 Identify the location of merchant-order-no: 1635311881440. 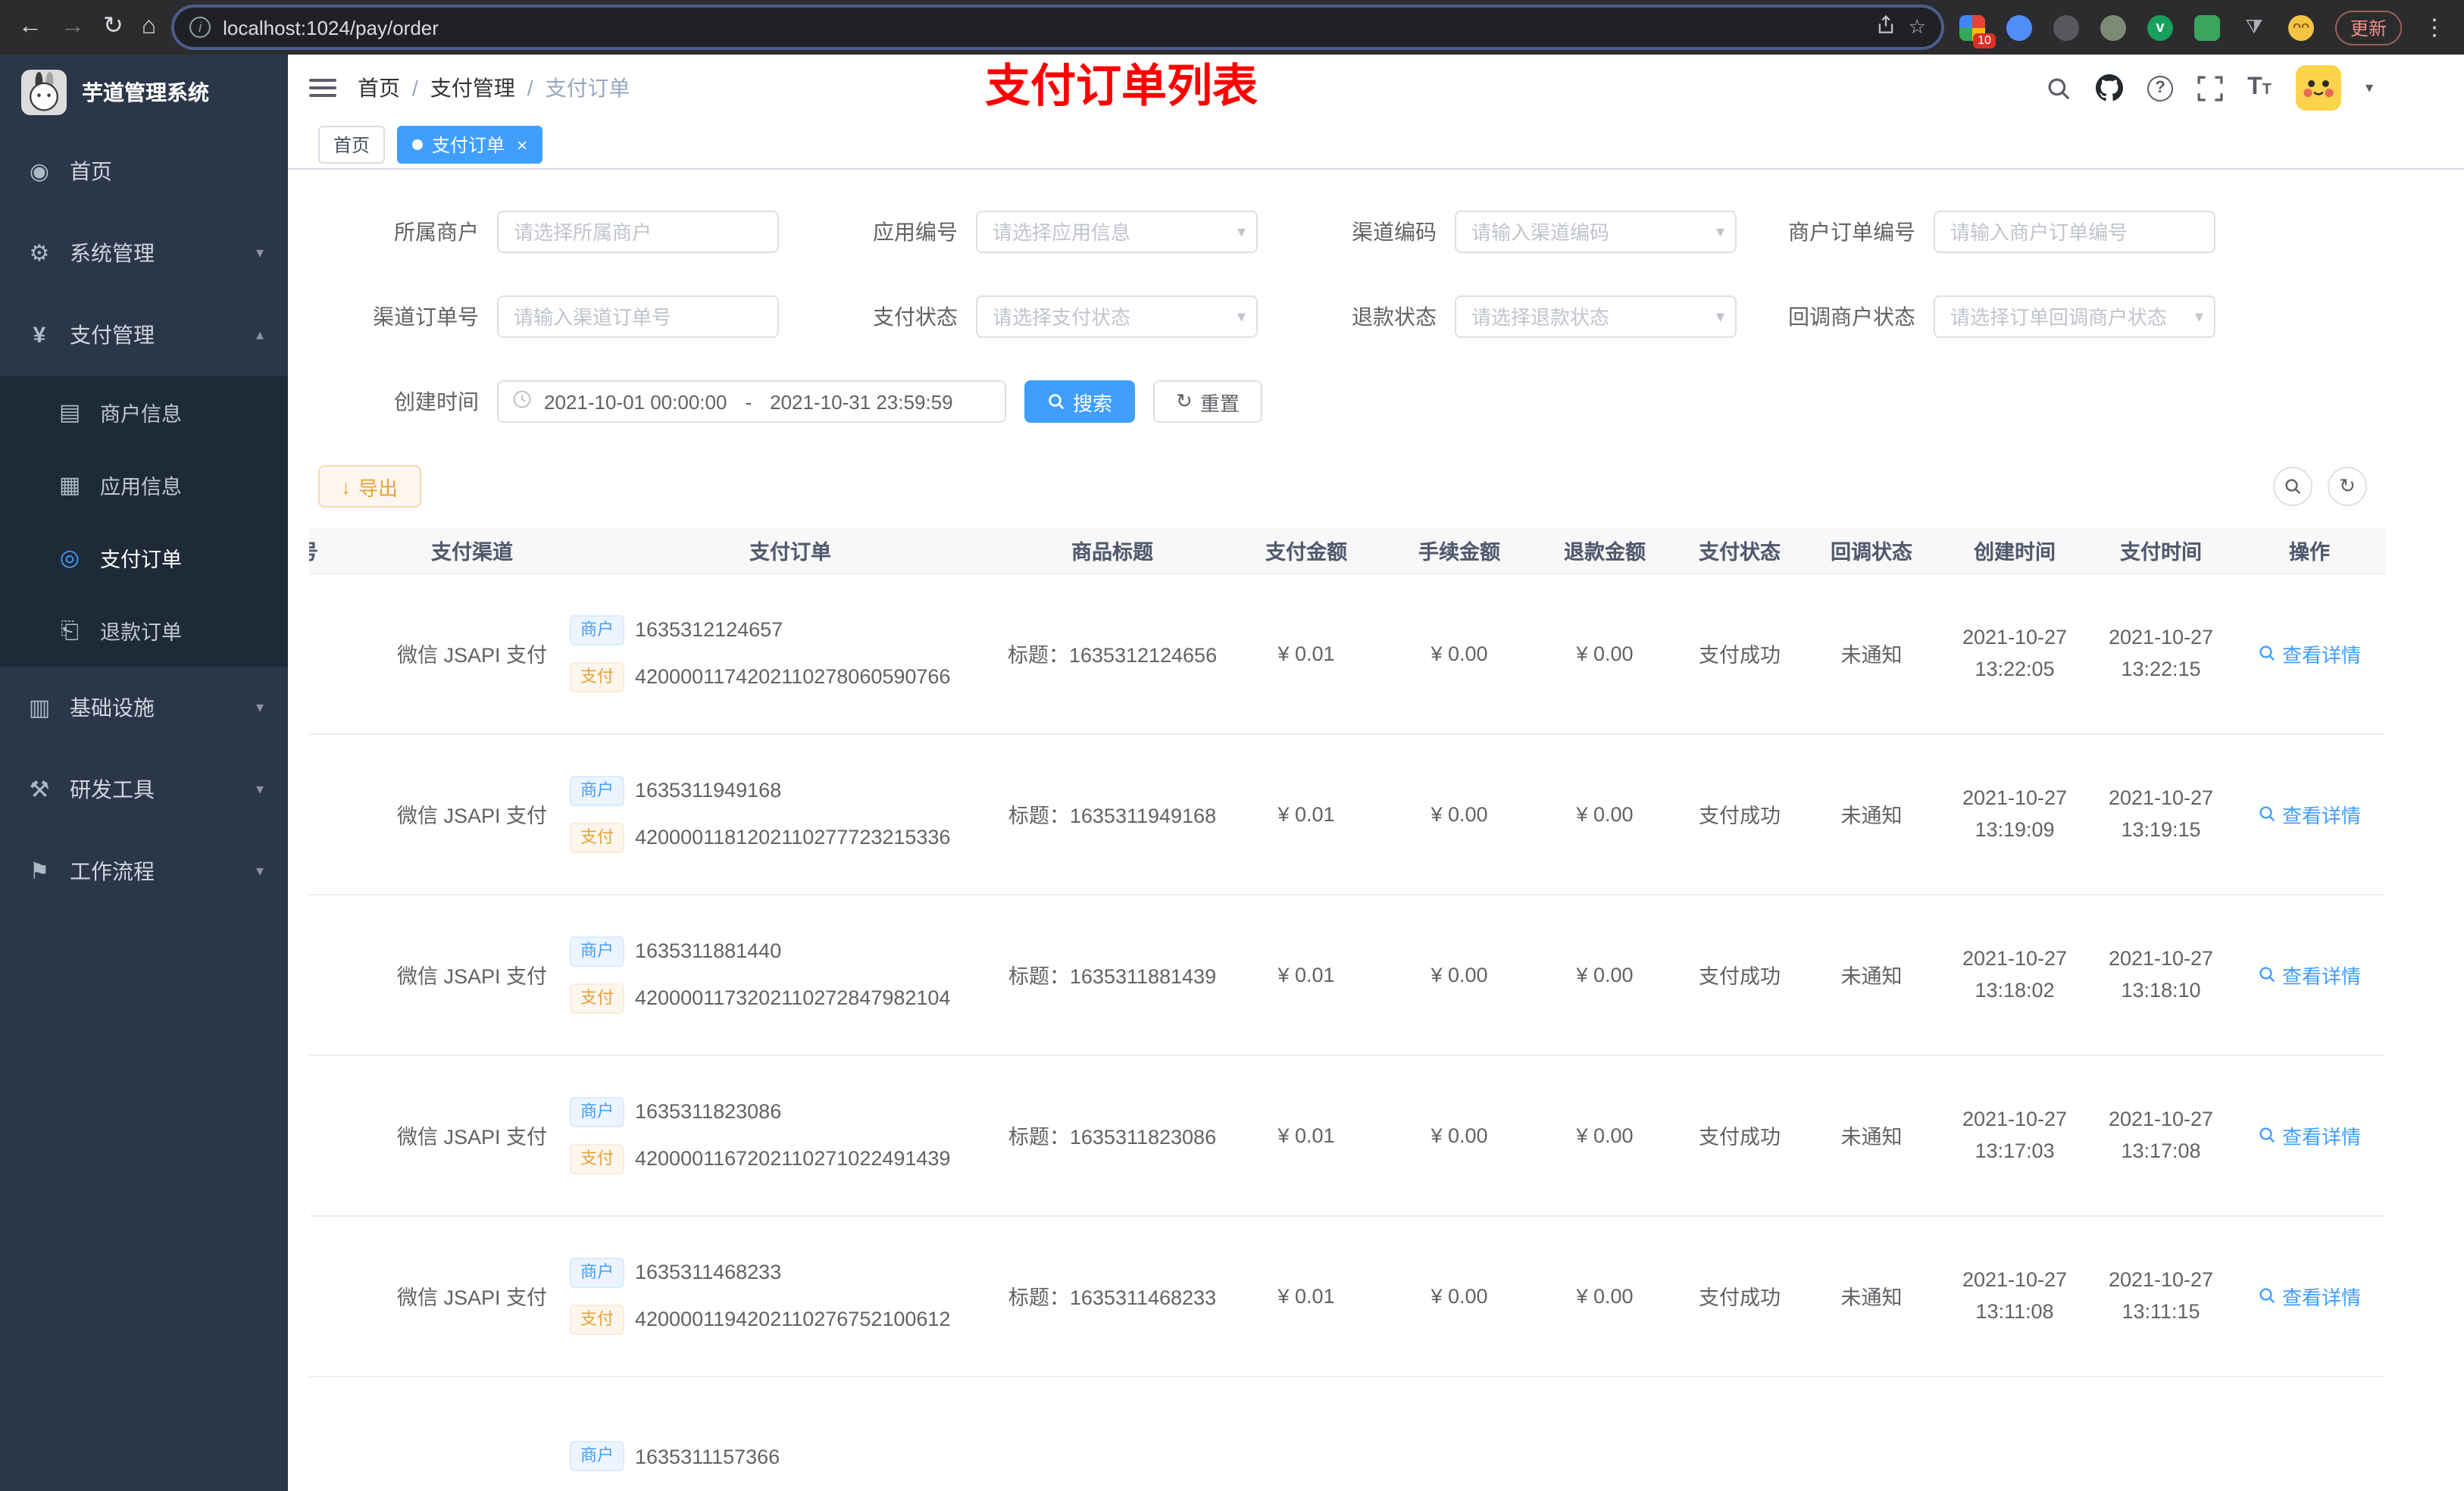
(708, 950).